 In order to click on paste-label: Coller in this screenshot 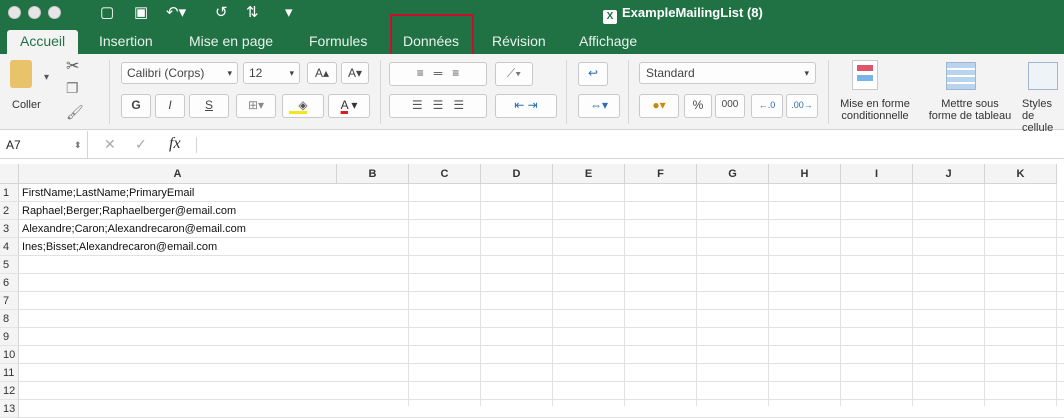, I will do `click(26, 105)`.